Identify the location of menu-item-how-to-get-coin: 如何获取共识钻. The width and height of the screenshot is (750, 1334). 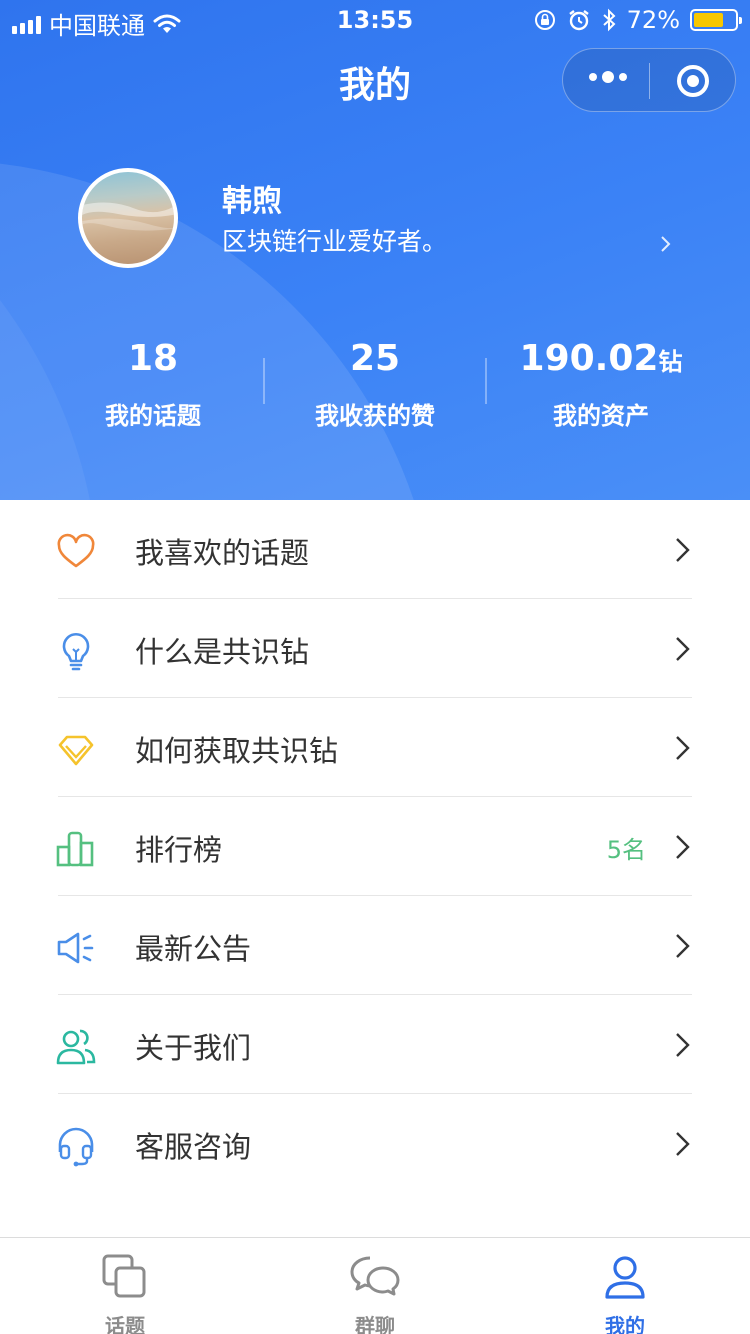
(375, 747).